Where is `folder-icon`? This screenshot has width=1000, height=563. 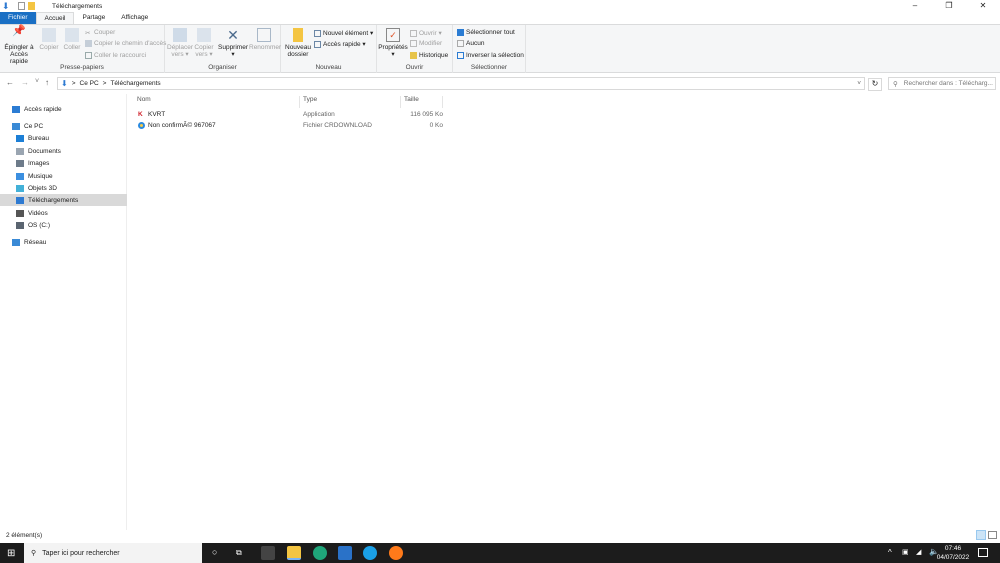
folder-icon is located at coordinates (298, 35).